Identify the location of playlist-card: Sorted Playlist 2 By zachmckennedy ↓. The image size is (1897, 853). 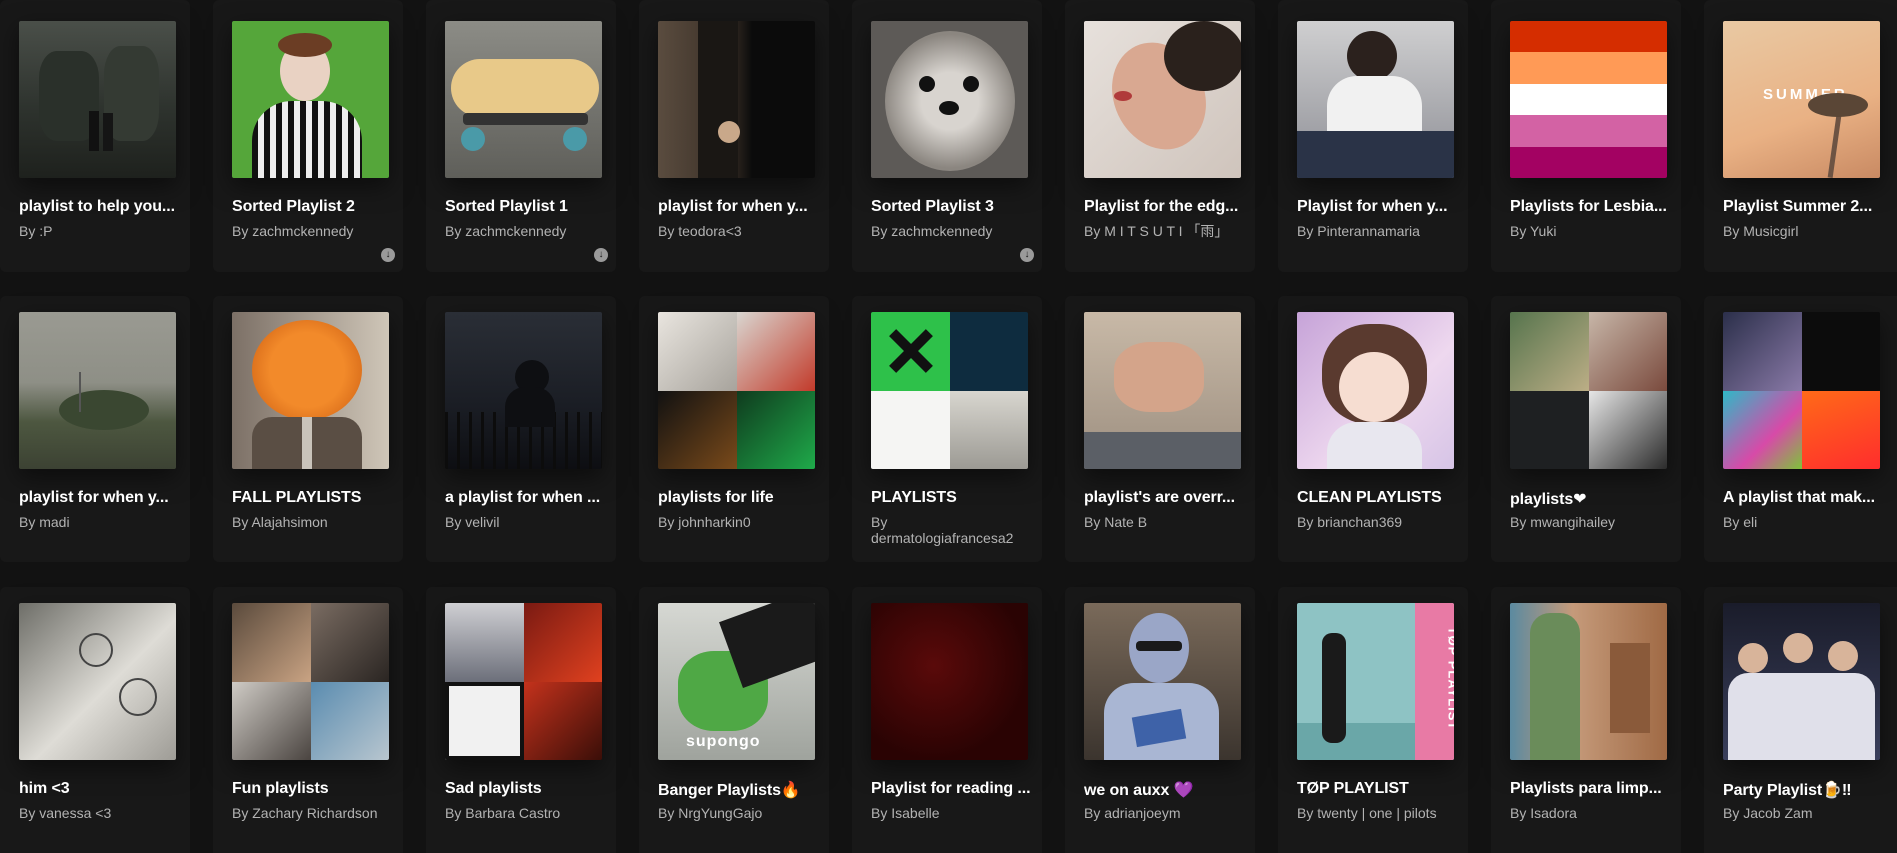
(308, 136).